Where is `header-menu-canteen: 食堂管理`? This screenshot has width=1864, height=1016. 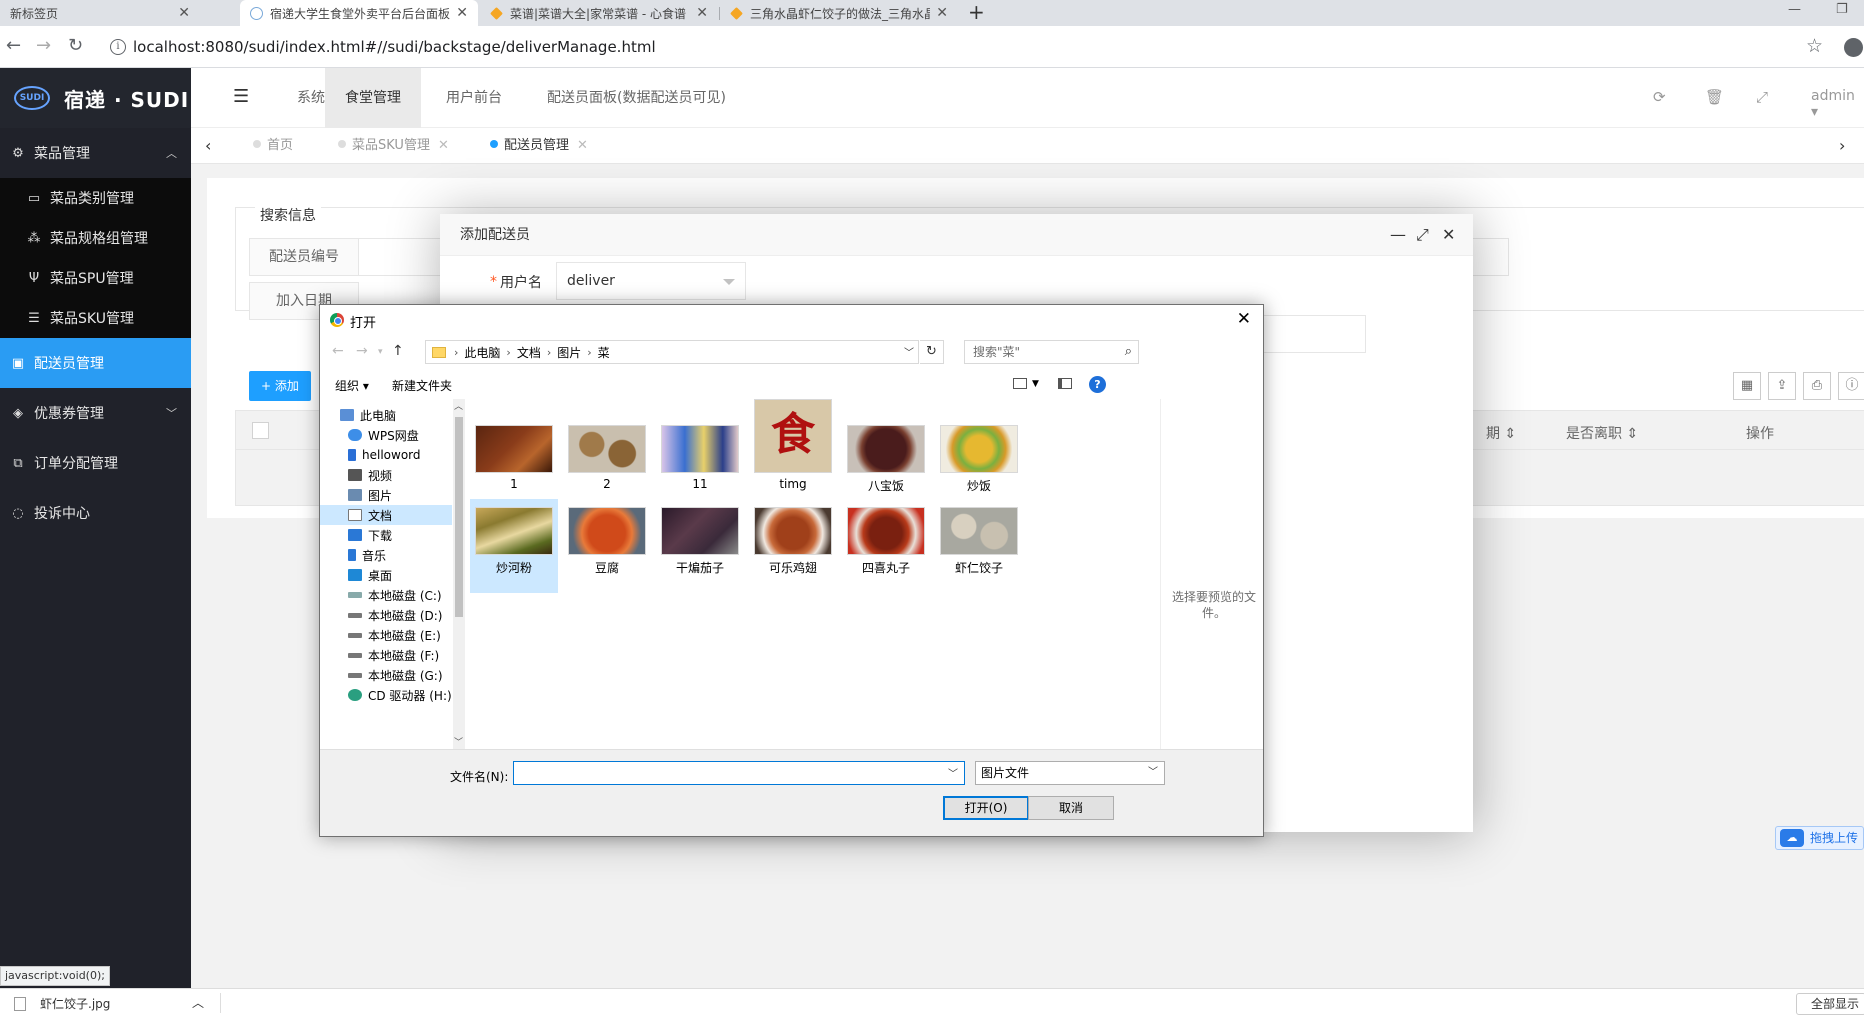 header-menu-canteen: 食堂管理 is located at coordinates (373, 98).